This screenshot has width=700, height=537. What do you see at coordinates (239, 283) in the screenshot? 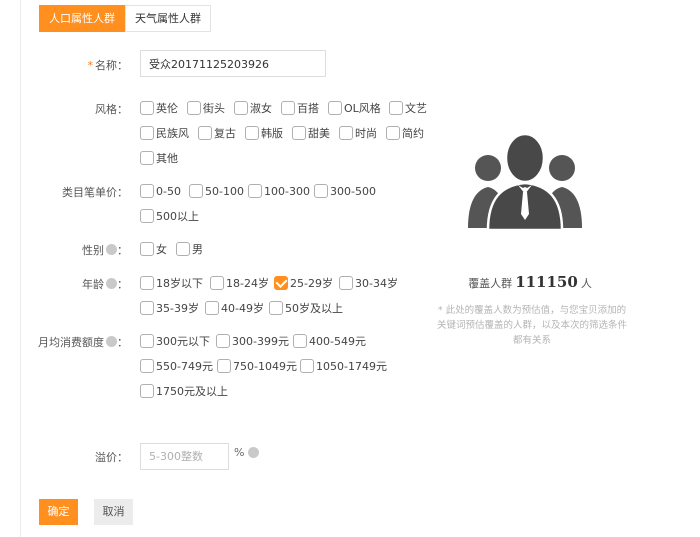
I see `age-option: 18-24岁` at bounding box center [239, 283].